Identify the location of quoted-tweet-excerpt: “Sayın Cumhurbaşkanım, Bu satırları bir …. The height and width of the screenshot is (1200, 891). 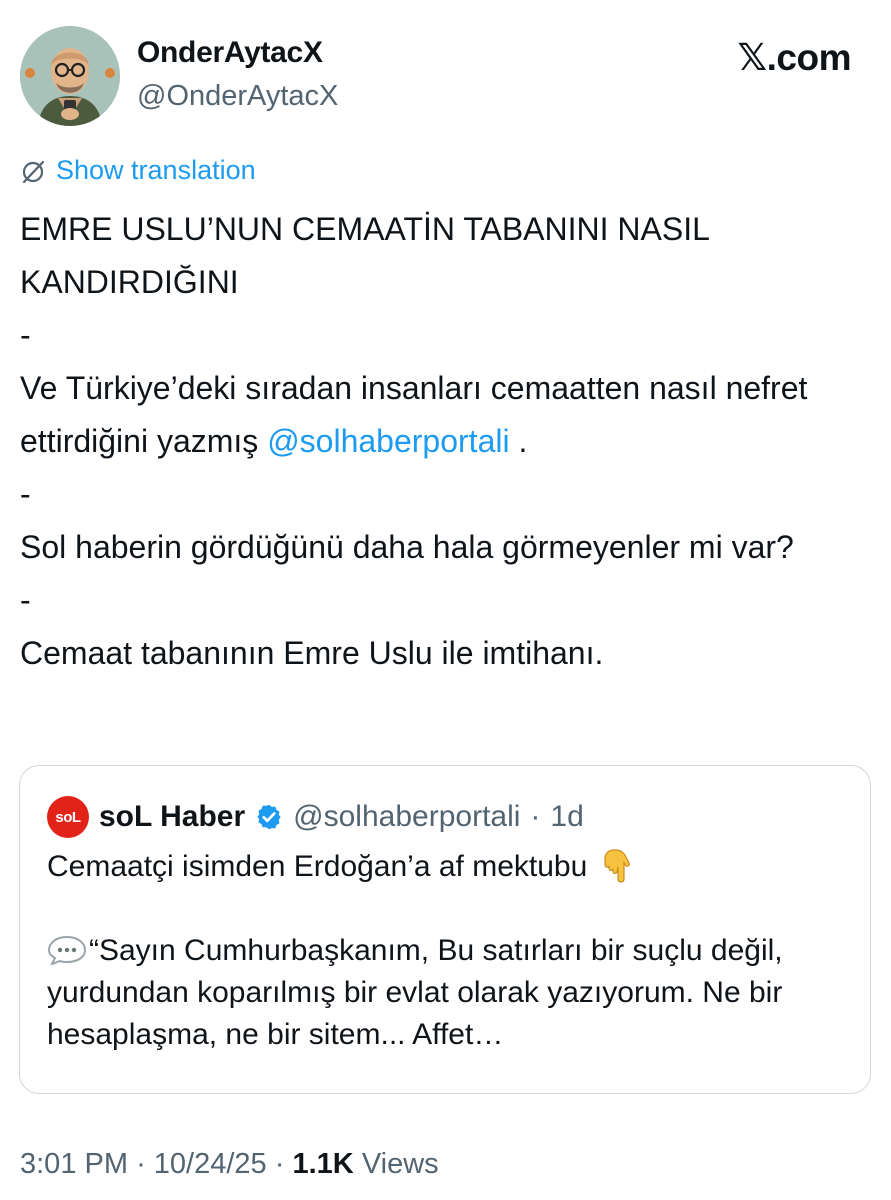
(447, 993).